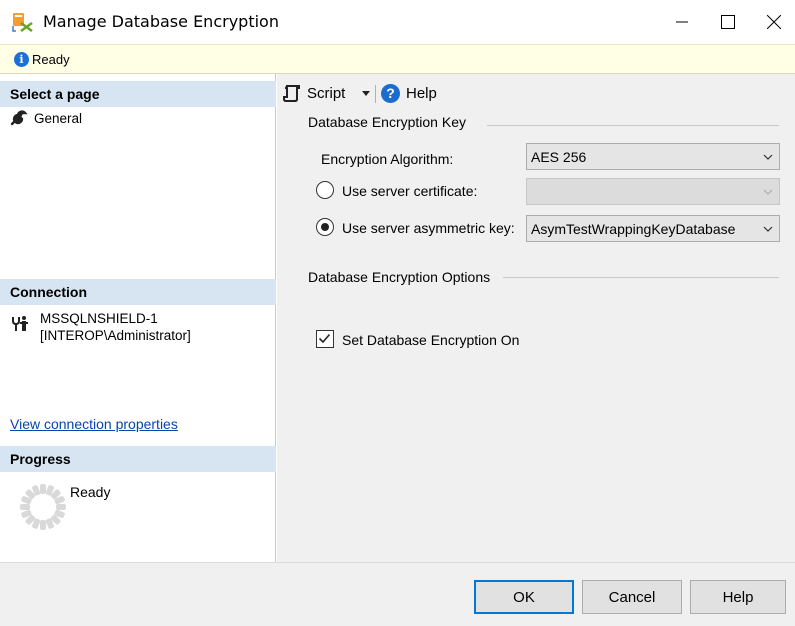 The width and height of the screenshot is (795, 626). I want to click on maximize-icon, so click(728, 22).